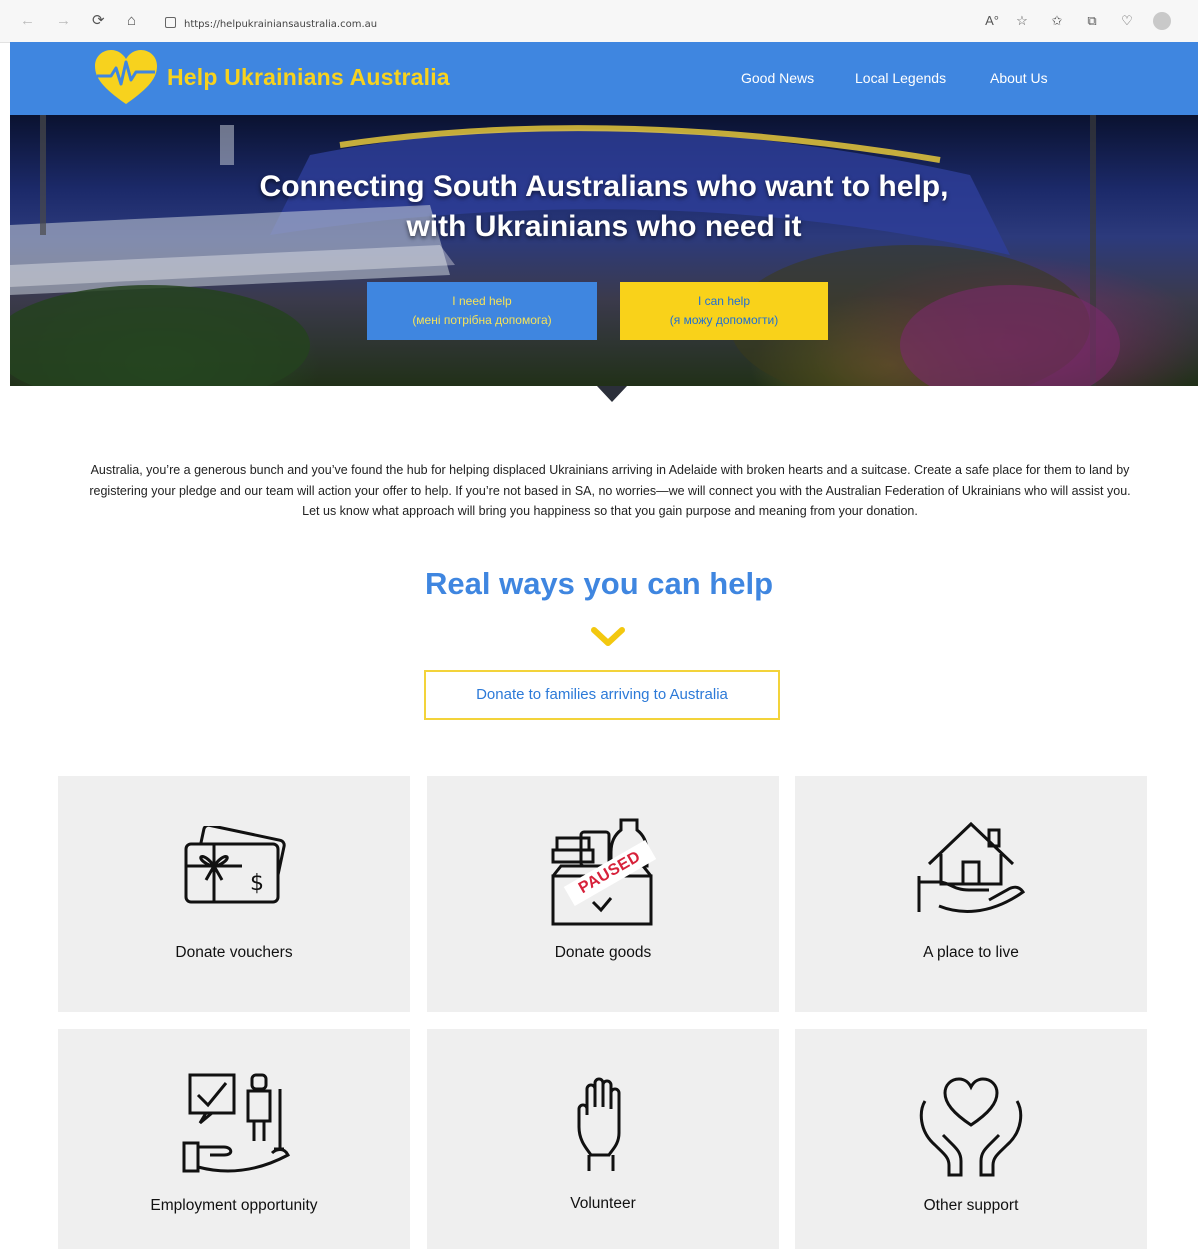 This screenshot has height=1249, width=1198. Describe the element at coordinates (1127, 21) in the screenshot. I see `extensions-icon: ♡` at that location.